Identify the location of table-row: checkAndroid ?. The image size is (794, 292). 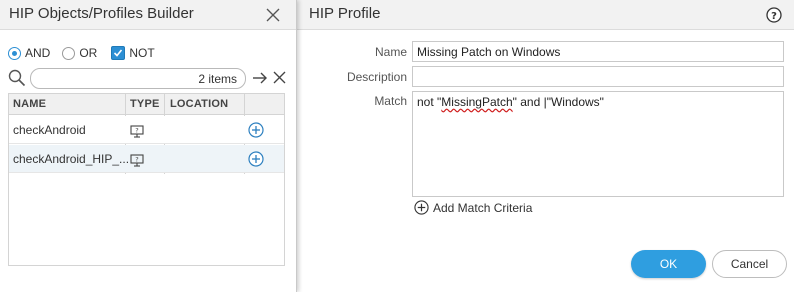
(146, 130).